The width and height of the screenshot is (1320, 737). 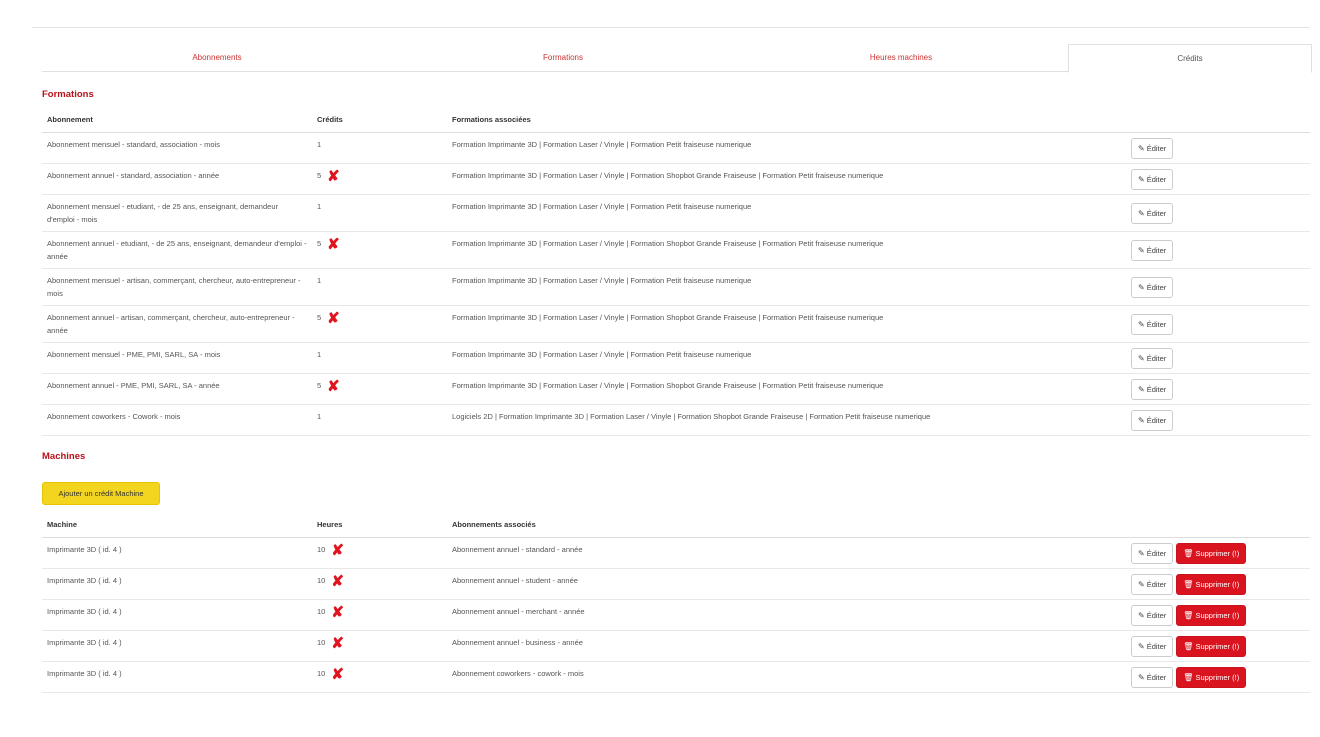 I want to click on header-formations-associees: Formations associées, so click(x=786, y=120).